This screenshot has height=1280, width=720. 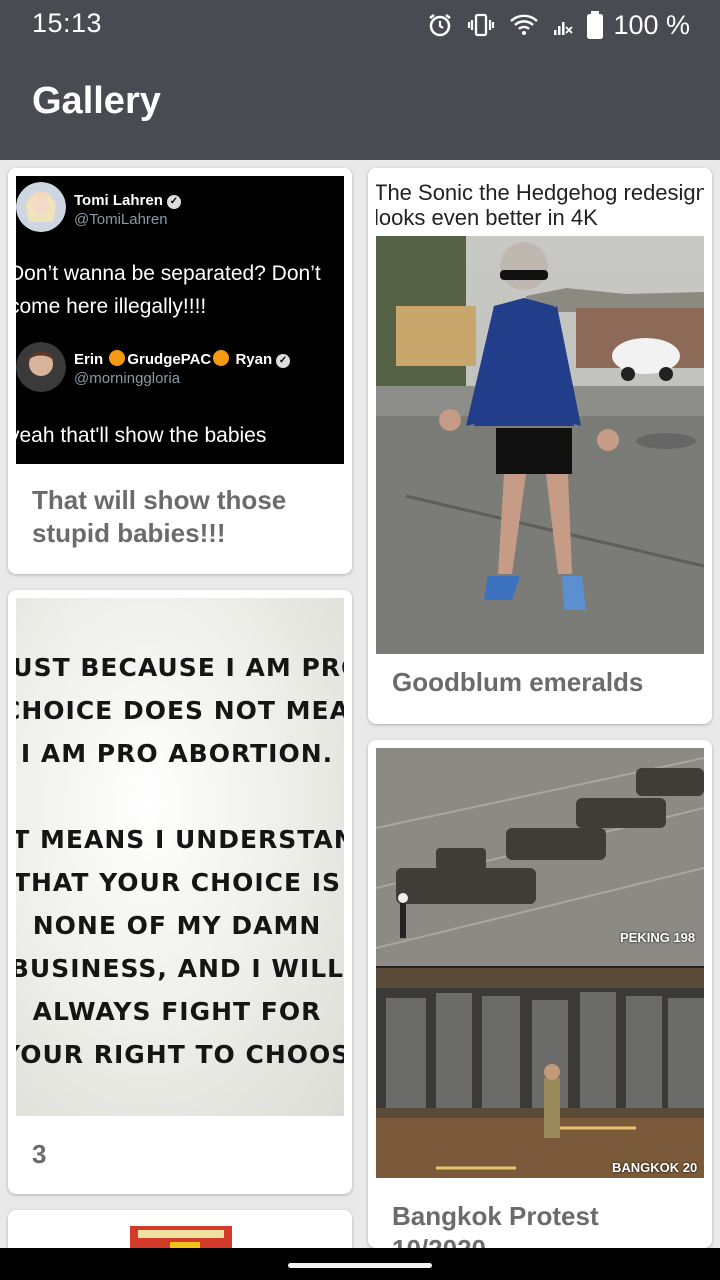 What do you see at coordinates (127, 200) in the screenshot?
I see `tweet-author-name: Tomi Lahren ✓` at bounding box center [127, 200].